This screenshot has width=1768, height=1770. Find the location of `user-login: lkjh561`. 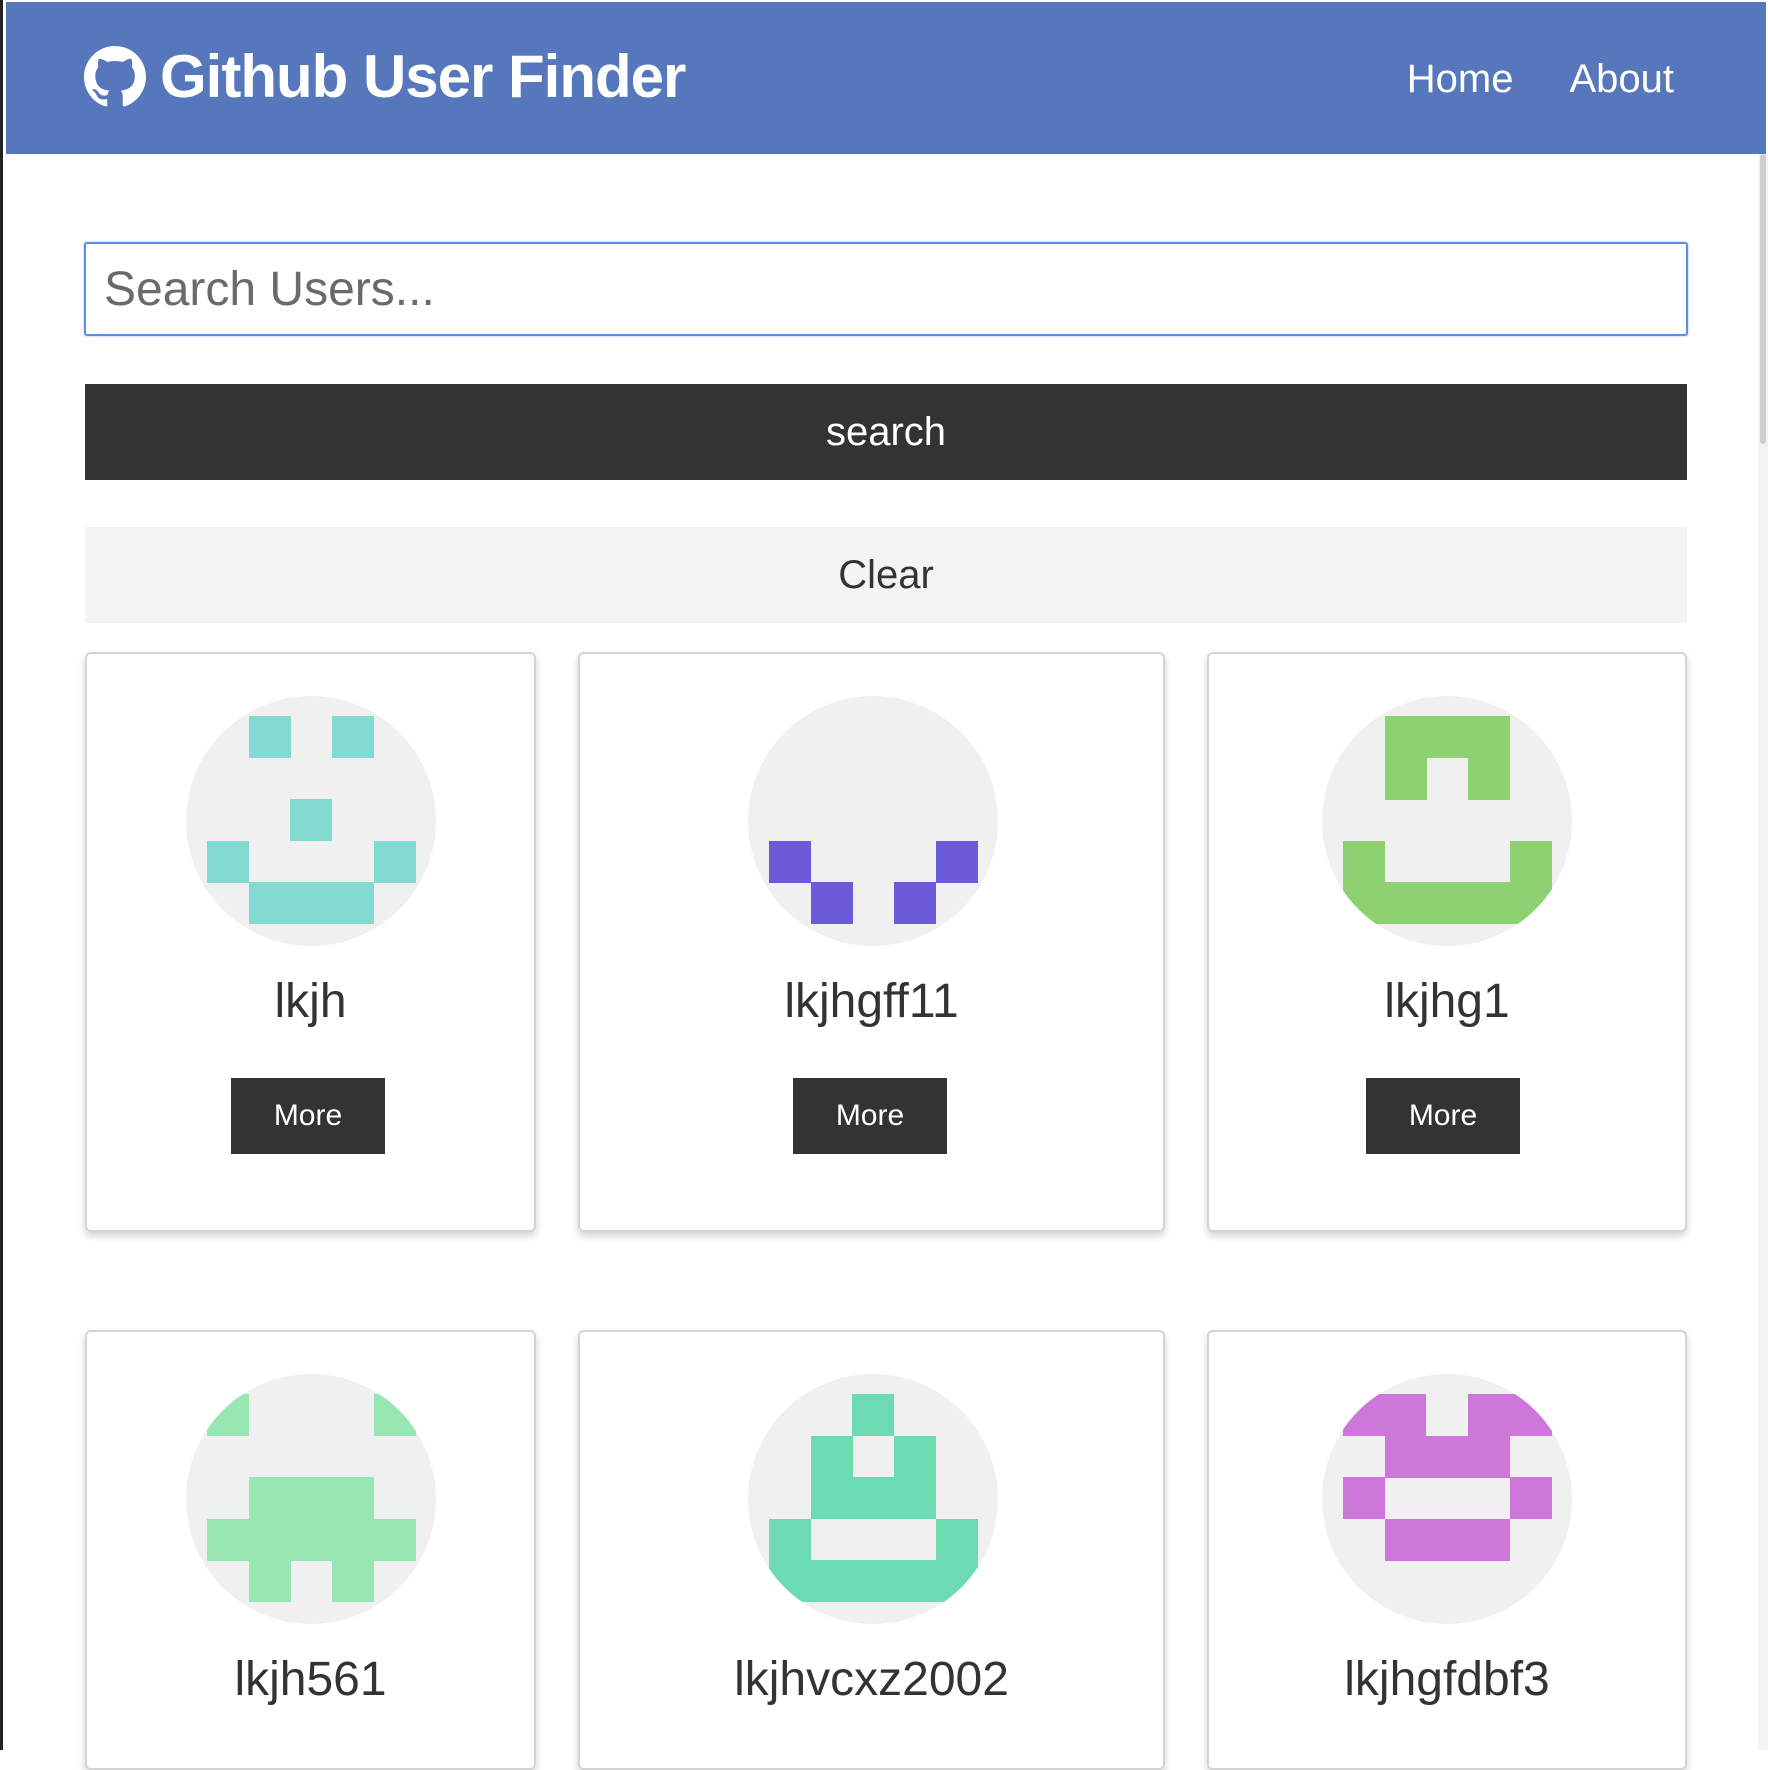

user-login: lkjh561 is located at coordinates (310, 1679).